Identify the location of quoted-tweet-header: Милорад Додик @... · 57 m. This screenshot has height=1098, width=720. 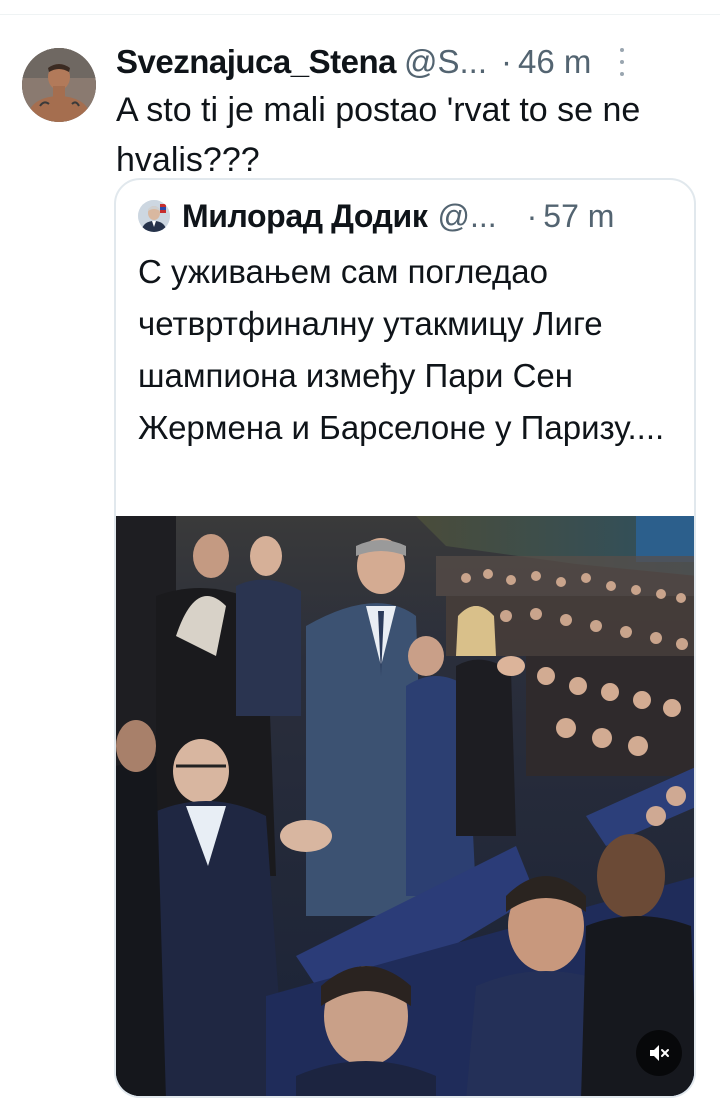
(408, 216).